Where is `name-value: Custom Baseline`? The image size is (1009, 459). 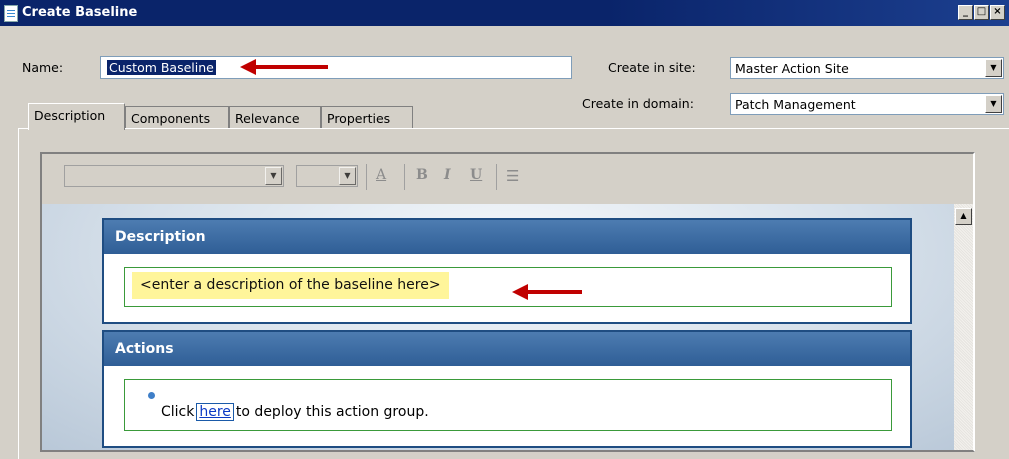
name-value: Custom Baseline is located at coordinates (161, 67).